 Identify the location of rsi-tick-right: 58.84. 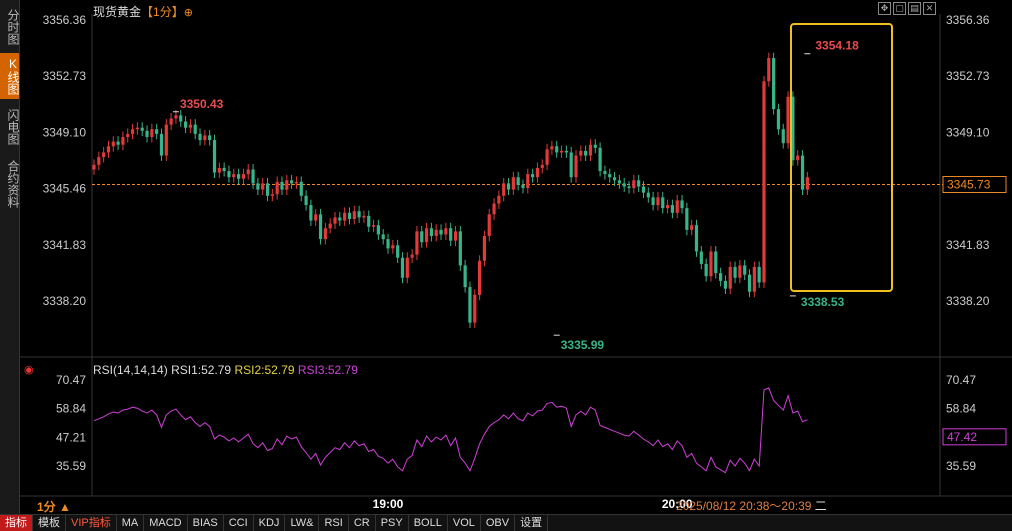
(961, 409).